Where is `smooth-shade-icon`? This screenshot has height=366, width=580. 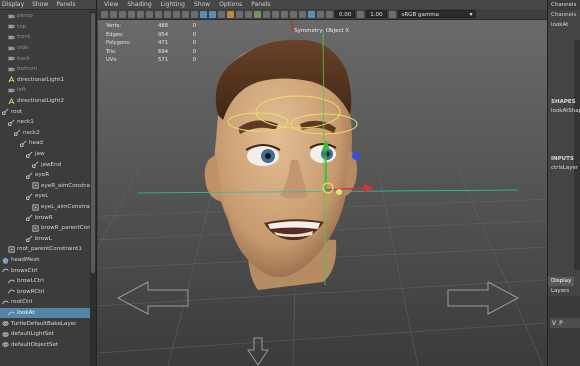 smooth-shade-icon is located at coordinates (212, 14).